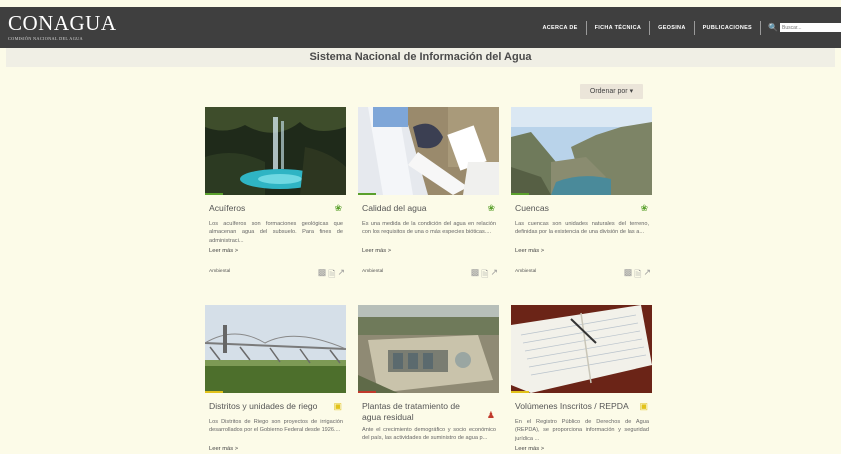  I want to click on order-by-label: Ordenar por, so click(608, 91).